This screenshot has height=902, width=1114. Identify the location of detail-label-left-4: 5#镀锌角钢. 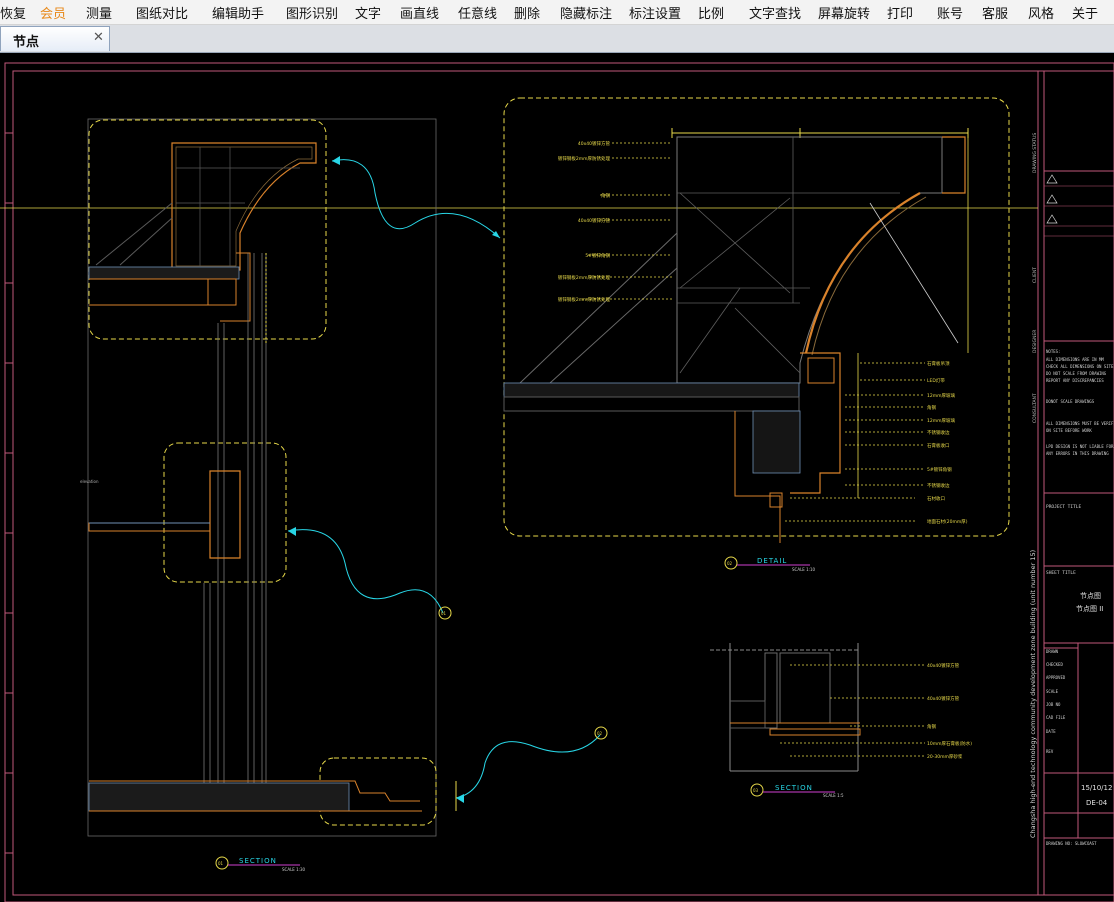
(597, 255).